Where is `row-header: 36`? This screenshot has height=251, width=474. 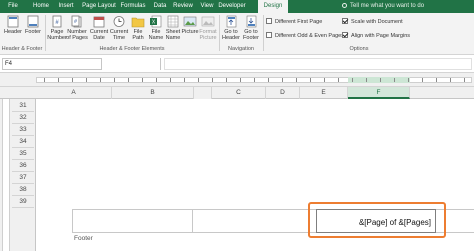
row-header: 36 is located at coordinates (23, 166).